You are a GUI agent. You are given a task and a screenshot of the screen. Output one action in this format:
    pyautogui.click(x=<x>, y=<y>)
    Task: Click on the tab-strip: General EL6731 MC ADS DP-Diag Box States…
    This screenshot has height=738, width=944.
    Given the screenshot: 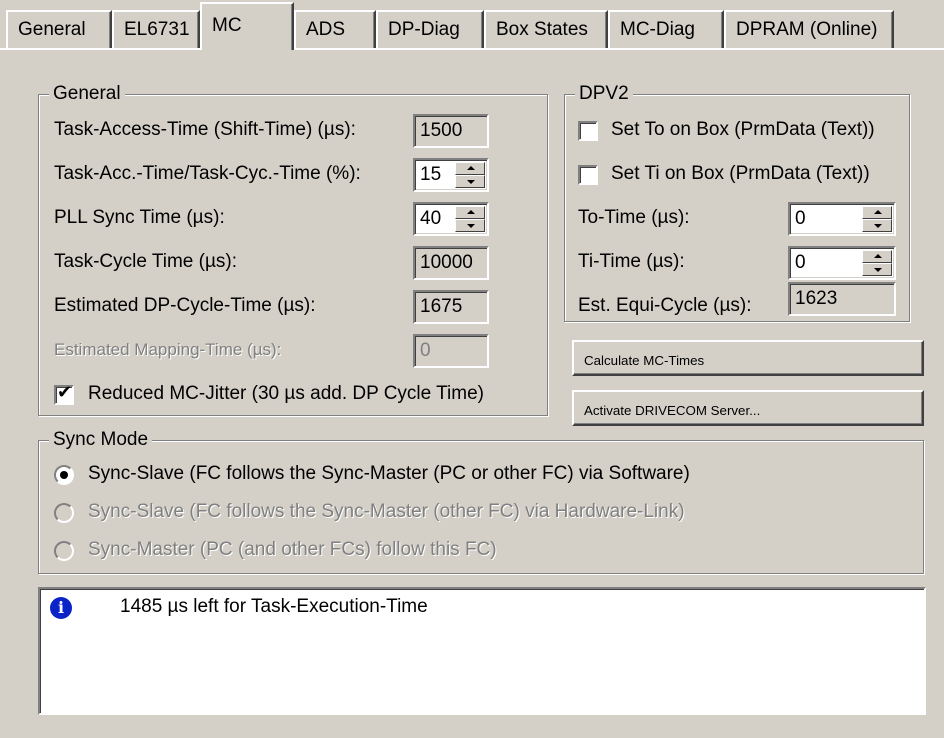 What is the action you would take?
    pyautogui.click(x=472, y=25)
    